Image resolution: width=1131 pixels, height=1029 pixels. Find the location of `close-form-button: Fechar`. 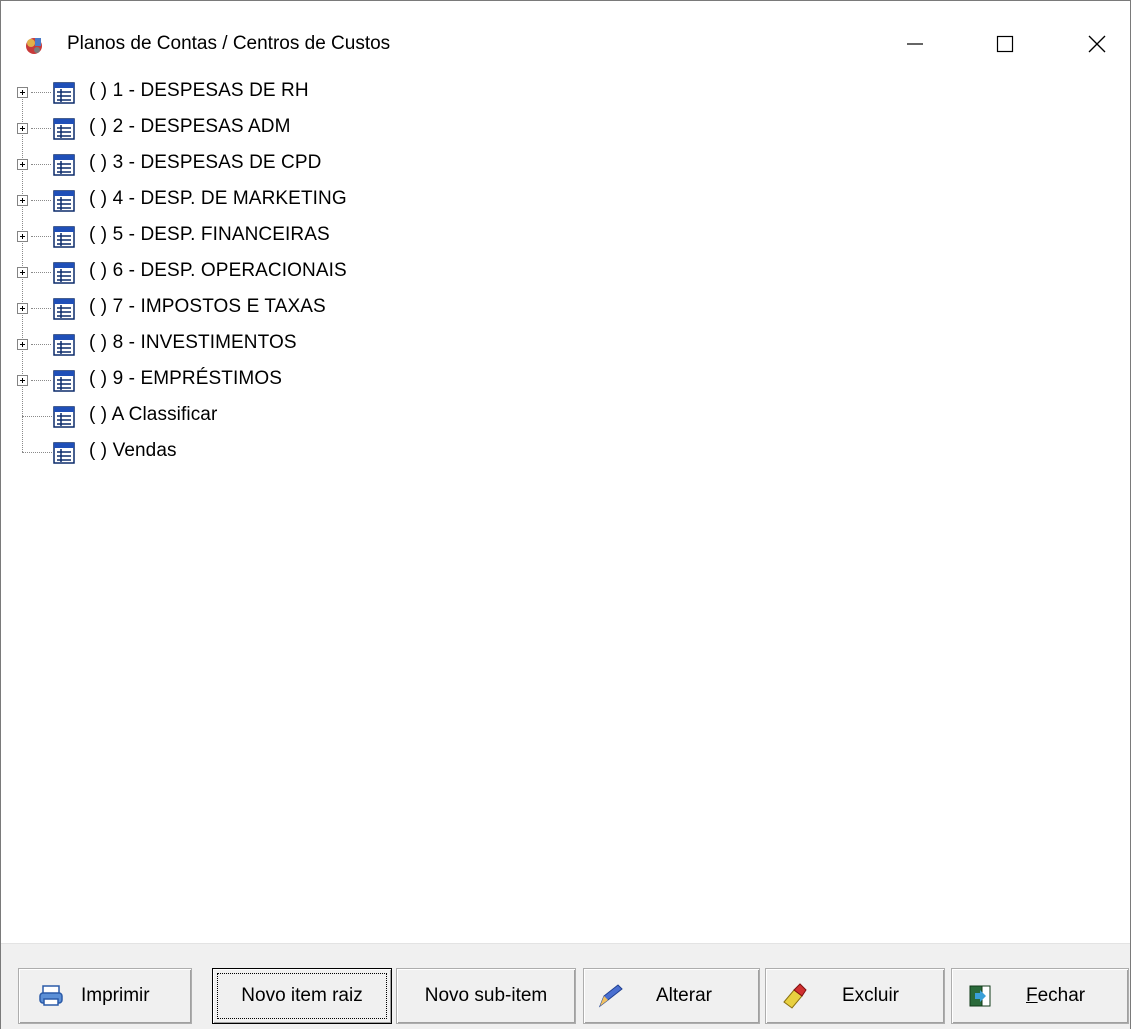

close-form-button: Fechar is located at coordinates (1040, 996).